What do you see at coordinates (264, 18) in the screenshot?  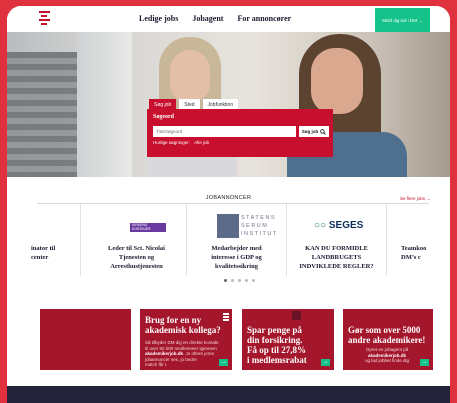 I see `nav-for-annoncoerer: For annoncører` at bounding box center [264, 18].